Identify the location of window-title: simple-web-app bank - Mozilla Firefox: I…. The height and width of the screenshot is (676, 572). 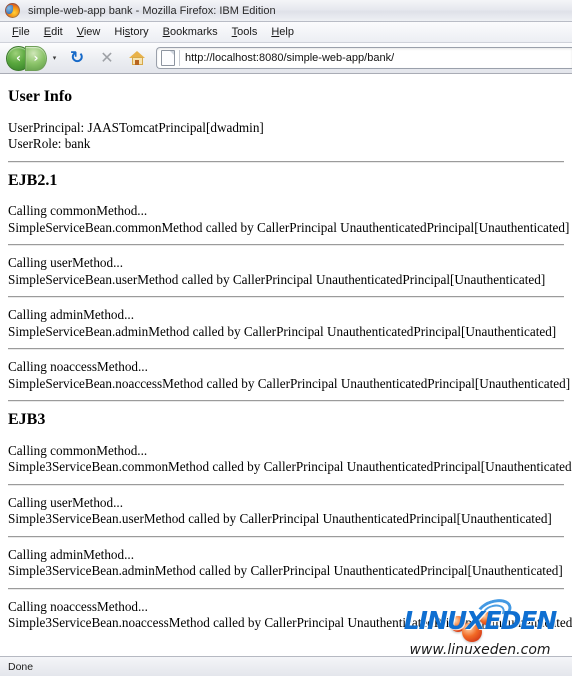
(152, 10).